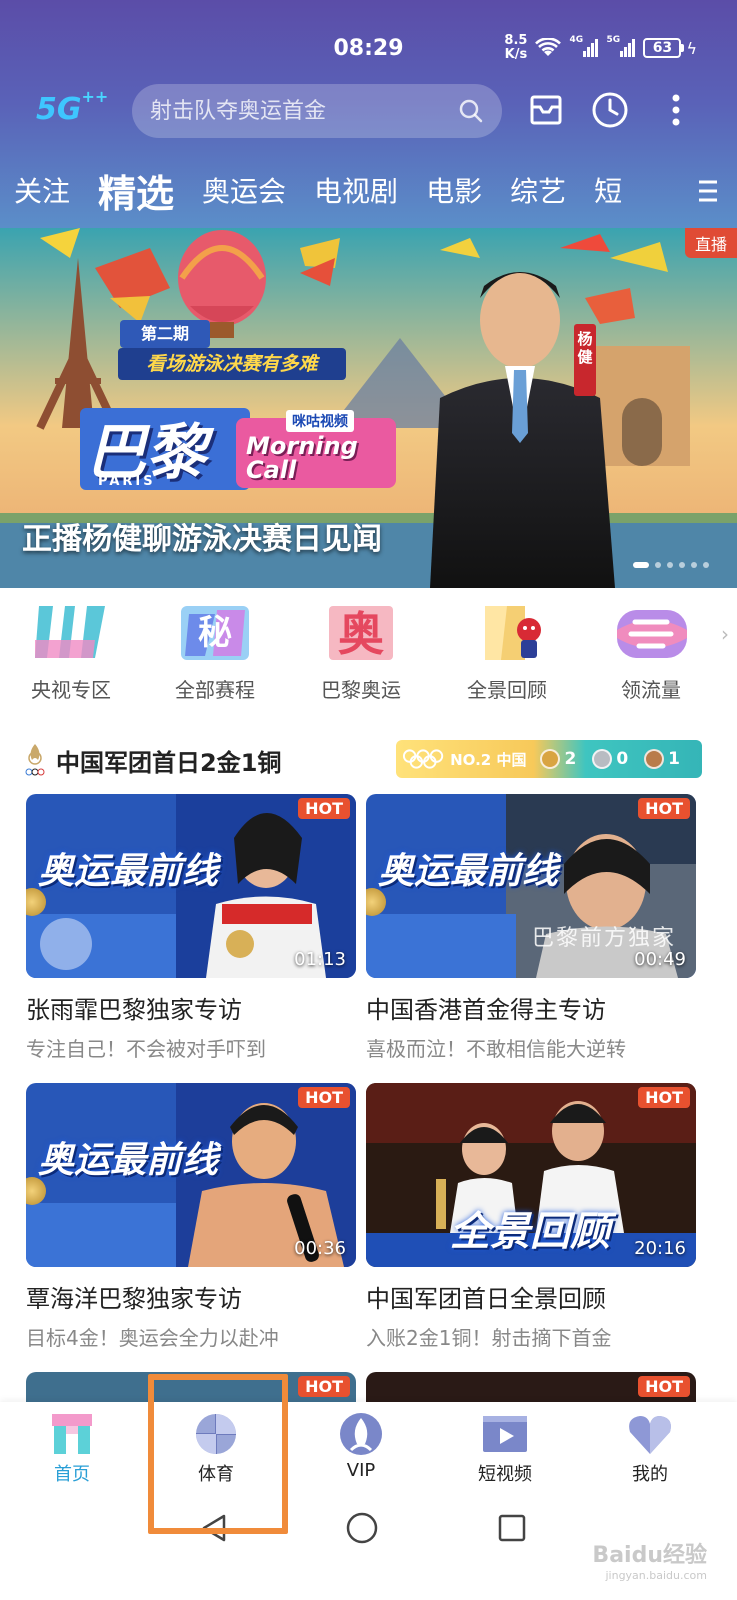 This screenshot has height=1600, width=737. Describe the element at coordinates (215, 633) in the screenshot. I see `schedule-icon: 秘` at that location.